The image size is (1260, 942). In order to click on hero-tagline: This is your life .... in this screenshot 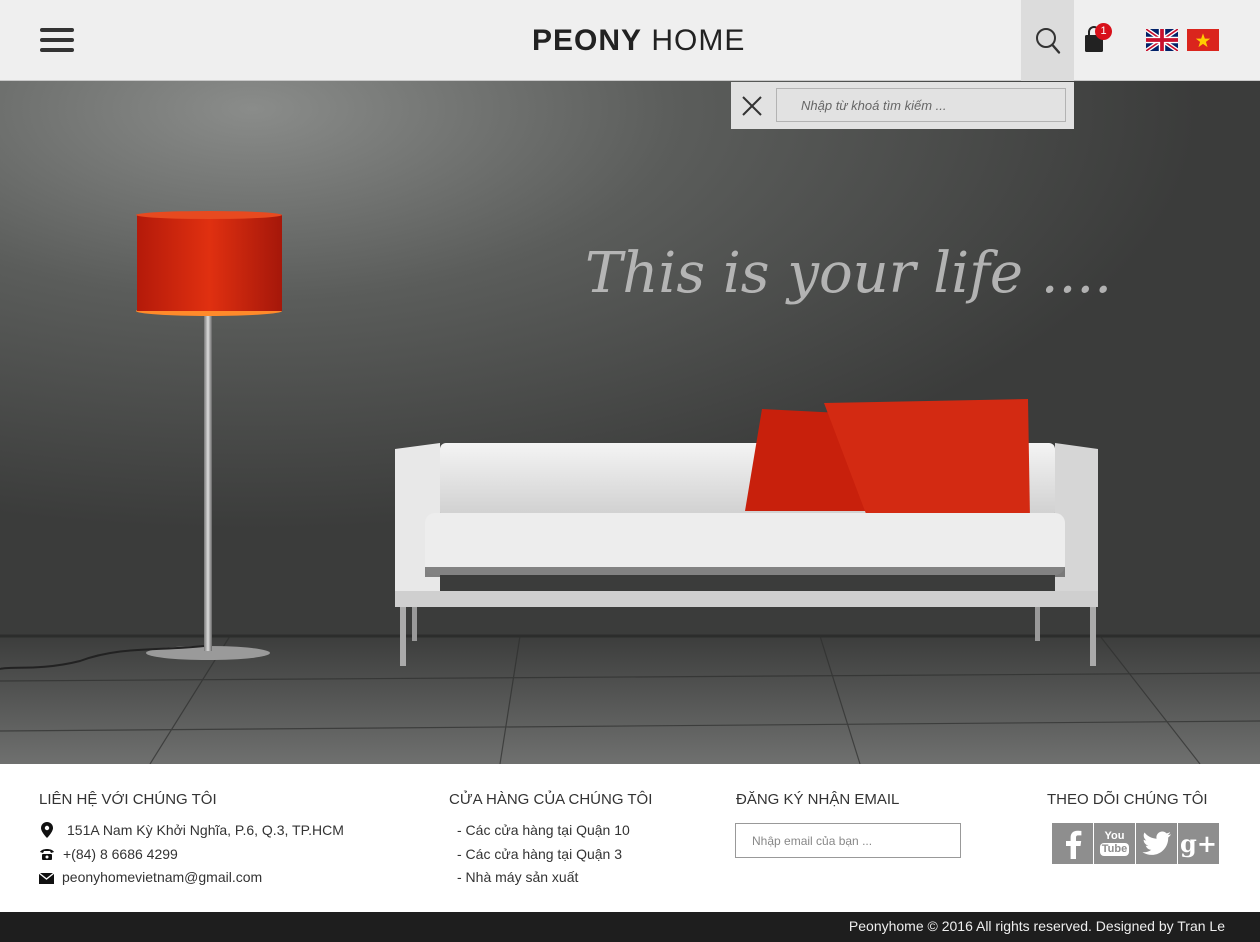, I will do `click(848, 273)`.